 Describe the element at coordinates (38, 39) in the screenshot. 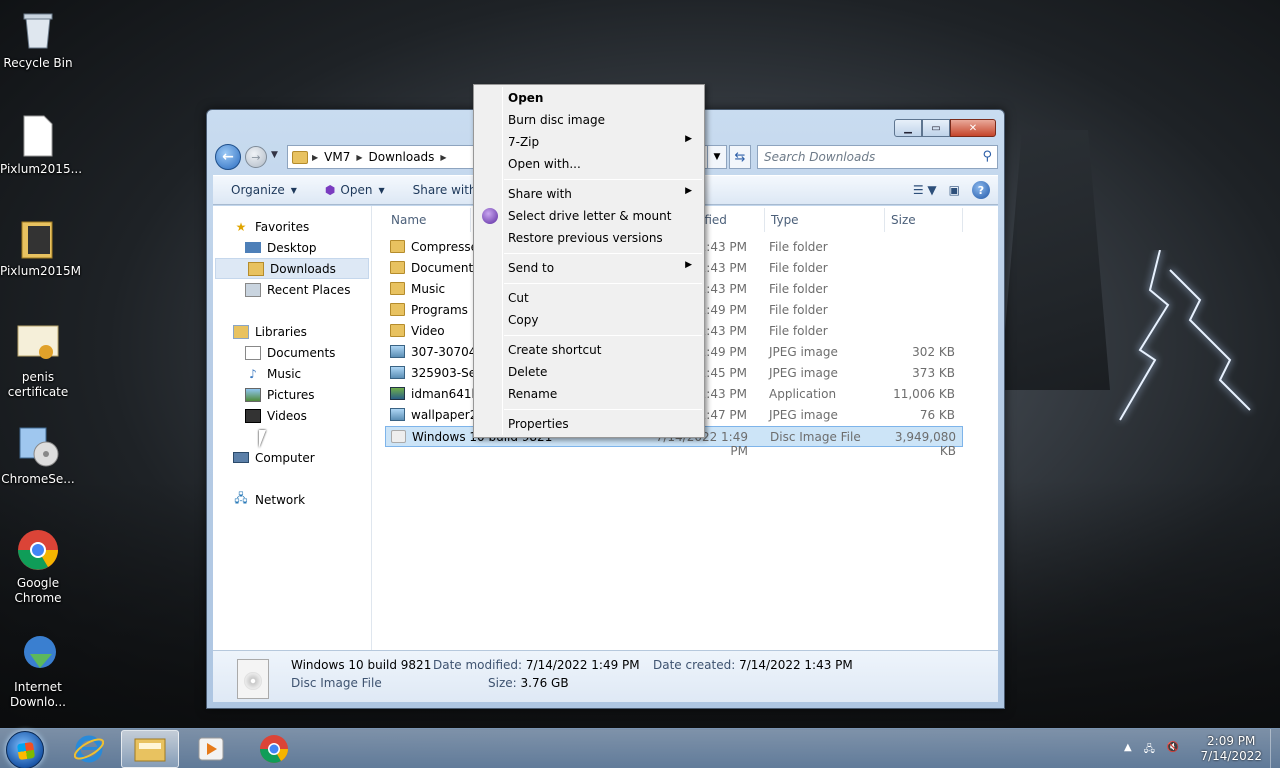

I see `desktop-icon-recycle-bin: Recycle Bin` at that location.